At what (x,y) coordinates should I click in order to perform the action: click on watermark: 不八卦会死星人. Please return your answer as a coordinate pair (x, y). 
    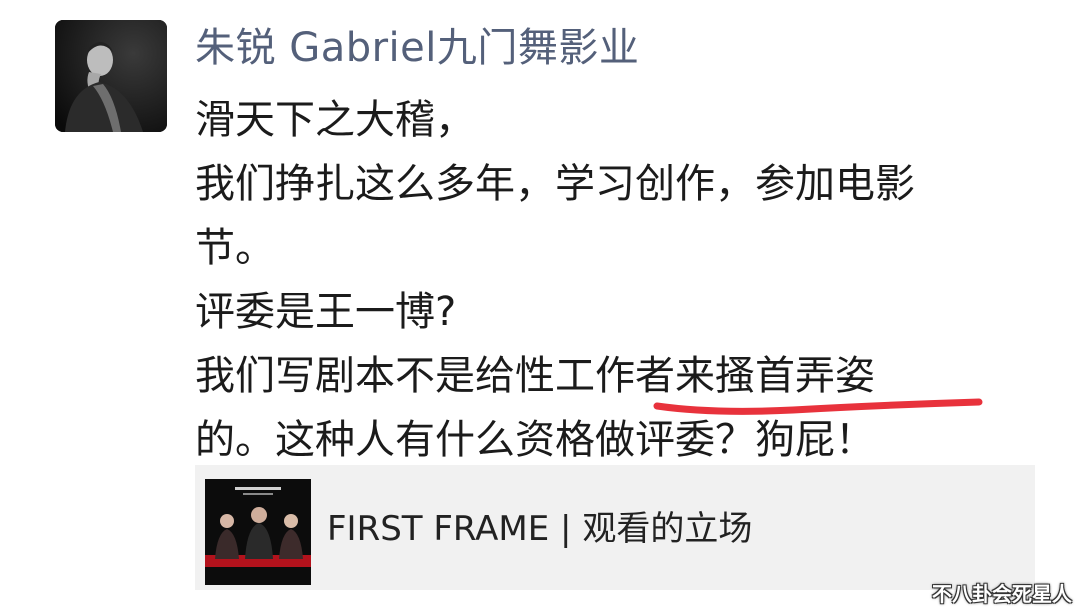
    Looking at the image, I should click on (1002, 594).